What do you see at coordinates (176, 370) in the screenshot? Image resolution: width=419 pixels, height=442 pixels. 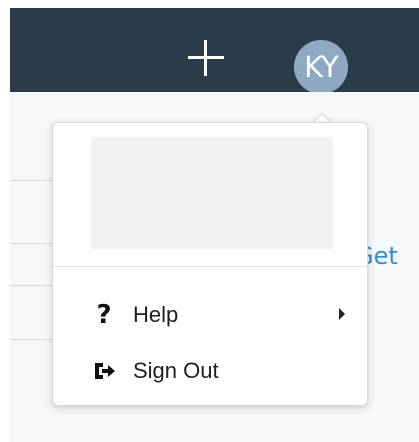 I see `menu-item-label: Sign Out` at bounding box center [176, 370].